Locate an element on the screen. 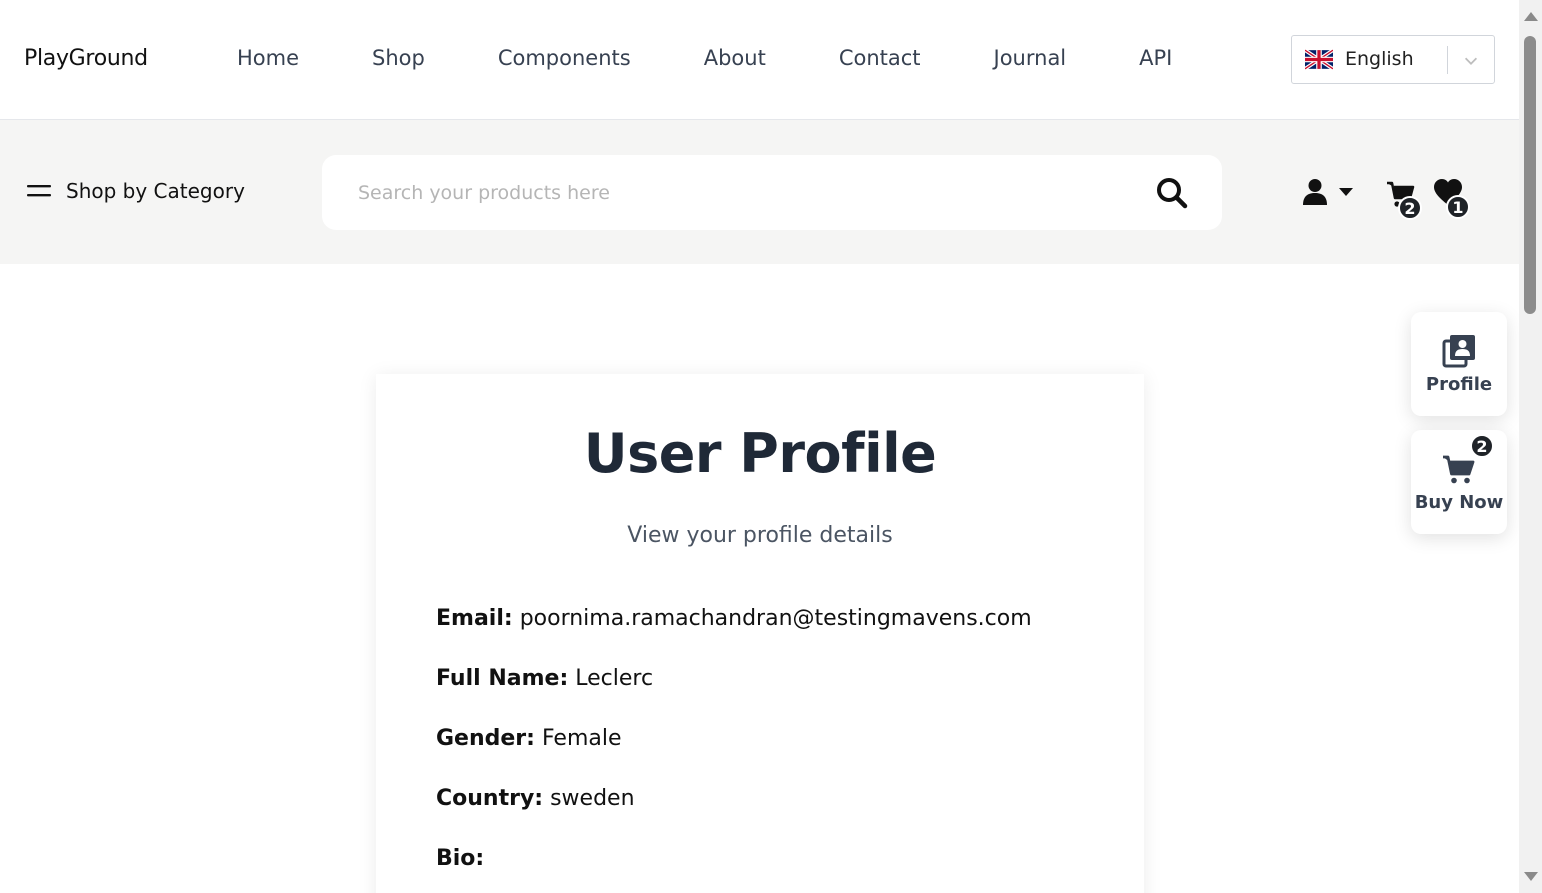 The width and height of the screenshot is (1542, 893). page-scrollbar is located at coordinates (1530, 446).